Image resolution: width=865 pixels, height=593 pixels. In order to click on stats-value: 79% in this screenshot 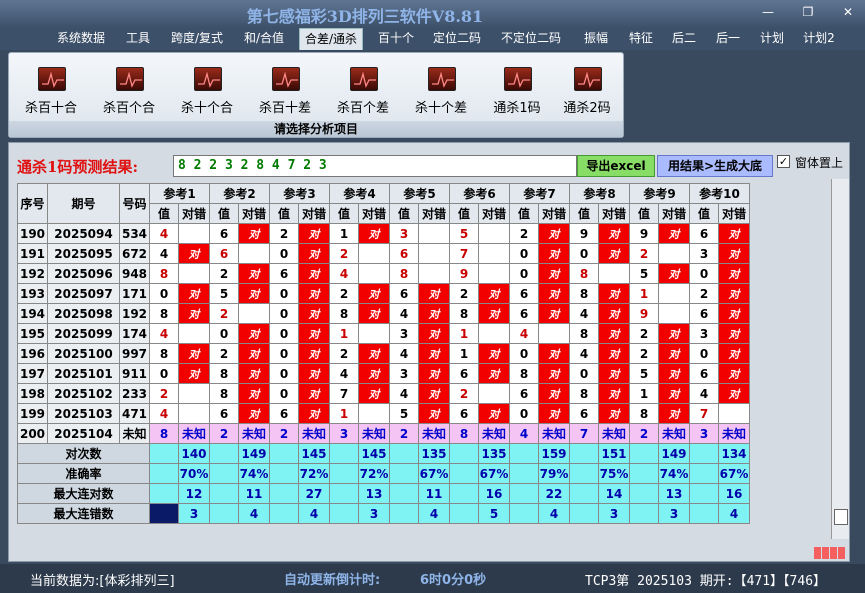, I will do `click(554, 473)`.